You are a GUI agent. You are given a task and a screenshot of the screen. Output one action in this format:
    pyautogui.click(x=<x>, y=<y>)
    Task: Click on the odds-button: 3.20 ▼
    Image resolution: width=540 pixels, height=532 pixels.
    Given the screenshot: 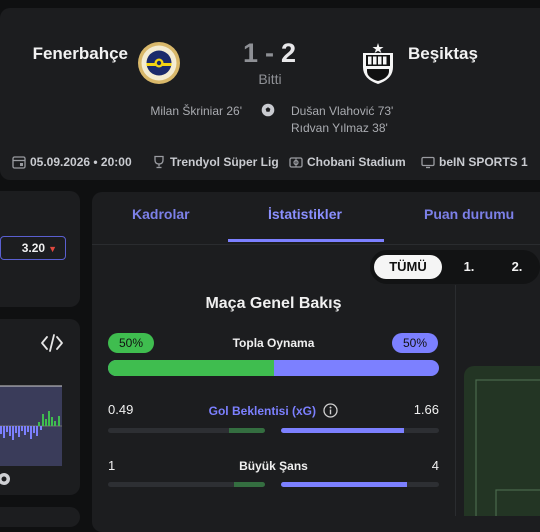 What is the action you would take?
    pyautogui.click(x=33, y=248)
    